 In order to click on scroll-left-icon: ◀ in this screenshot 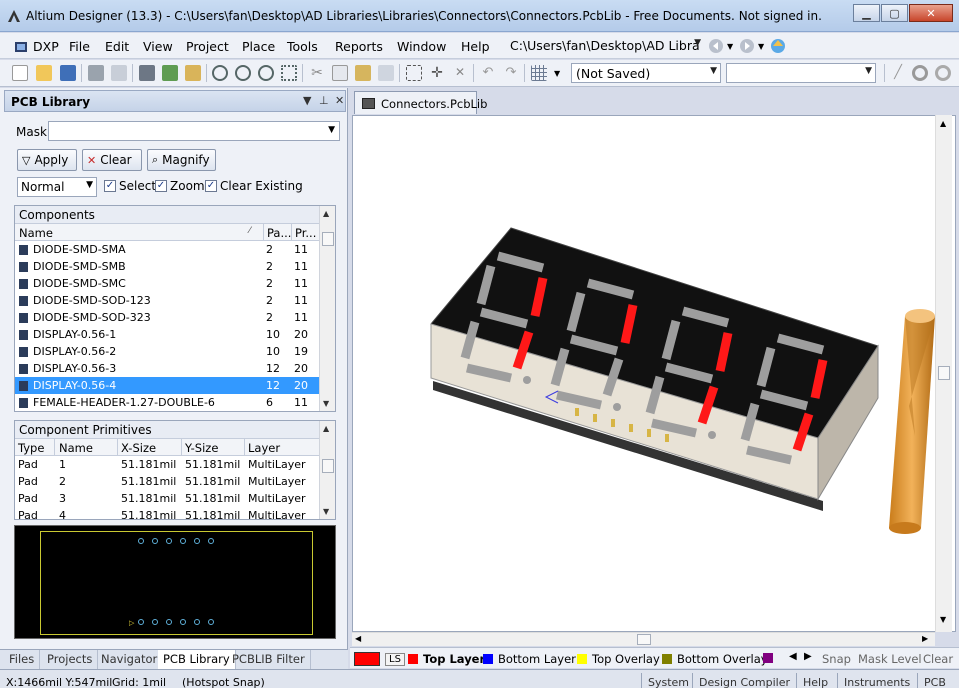, I will do `click(358, 638)`.